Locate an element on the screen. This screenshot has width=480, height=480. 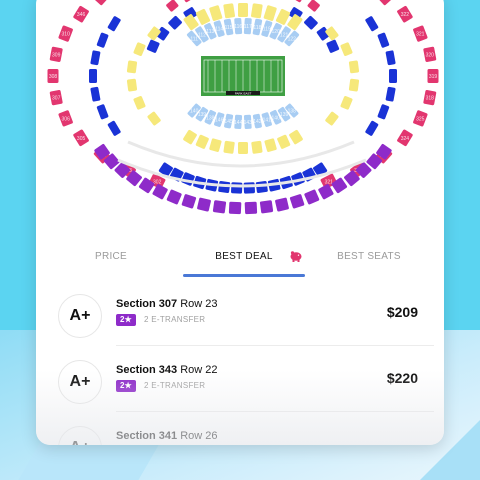
section-number: 119 is located at coordinates (267, 30).